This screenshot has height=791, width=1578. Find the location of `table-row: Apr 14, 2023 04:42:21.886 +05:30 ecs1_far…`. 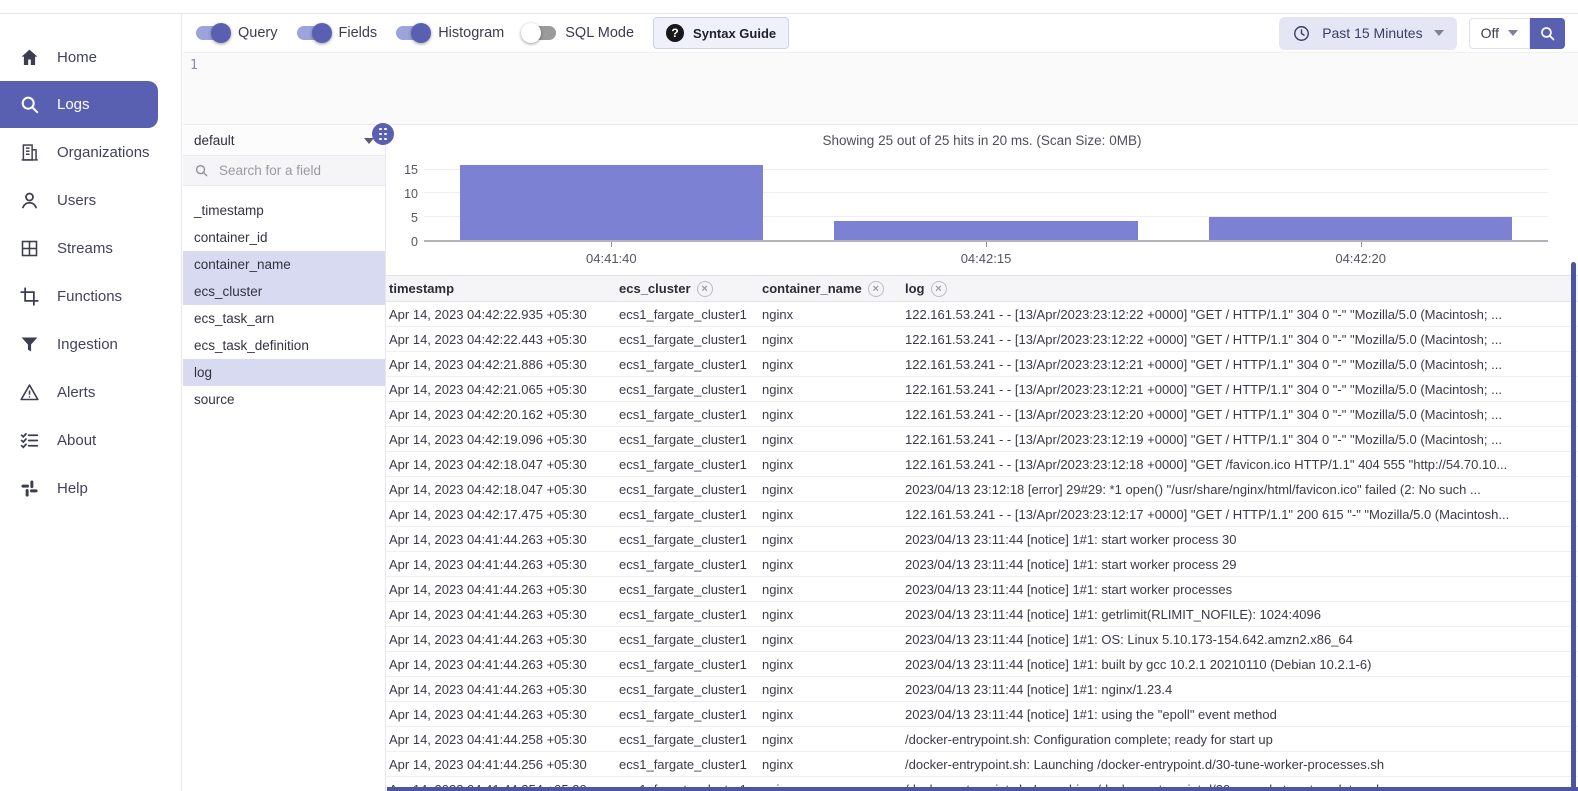

table-row: Apr 14, 2023 04:42:21.886 +05:30 ecs1_far… is located at coordinates (982, 364).